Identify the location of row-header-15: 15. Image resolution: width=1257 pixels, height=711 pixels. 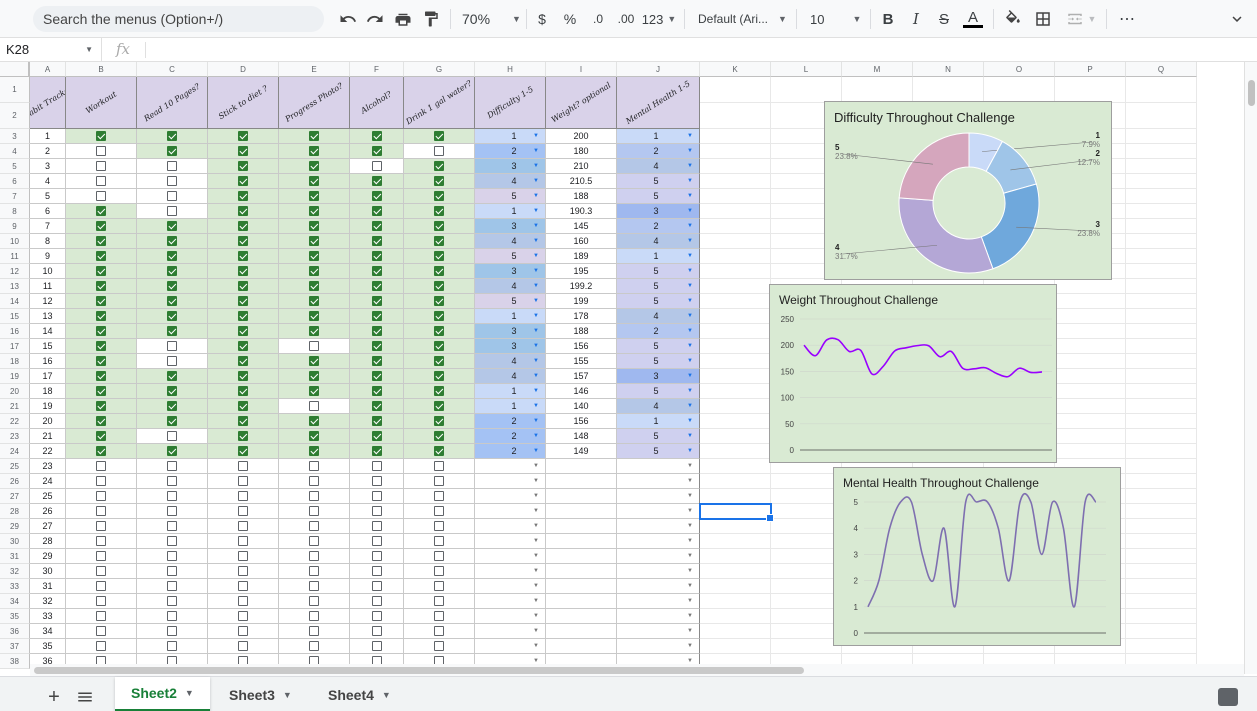
(15, 316).